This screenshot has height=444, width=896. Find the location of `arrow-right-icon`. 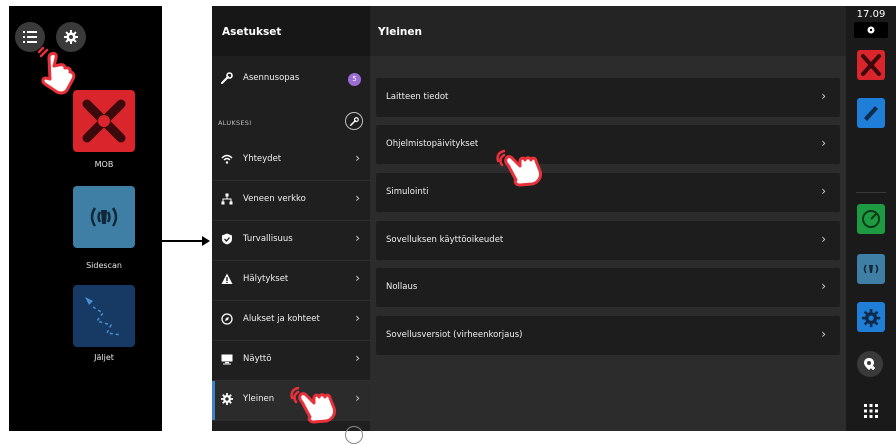

arrow-right-icon is located at coordinates (186, 241).